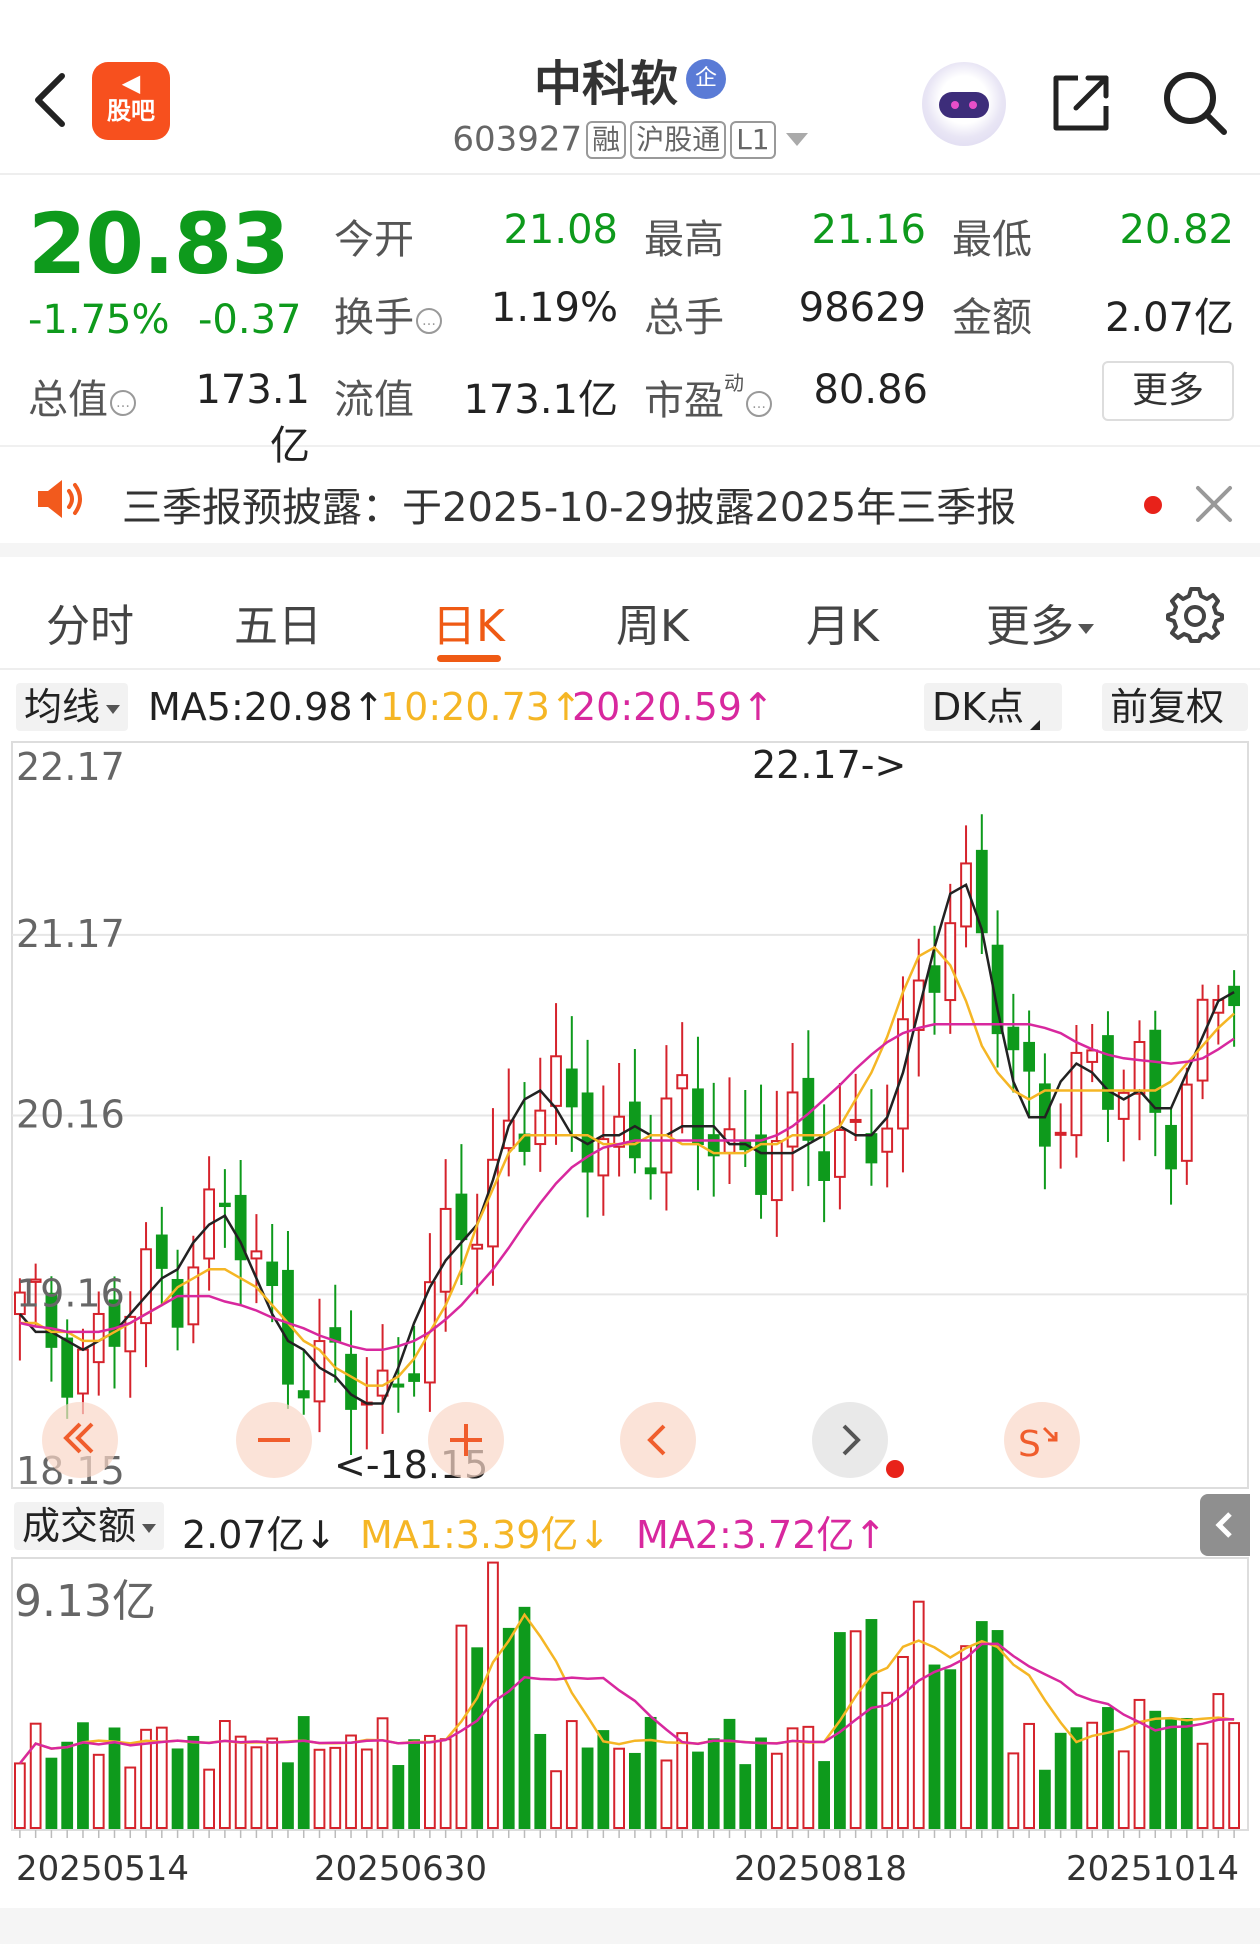  Describe the element at coordinates (481, 707) in the screenshot. I see `ma10-readout: 10:20.73↑` at that location.